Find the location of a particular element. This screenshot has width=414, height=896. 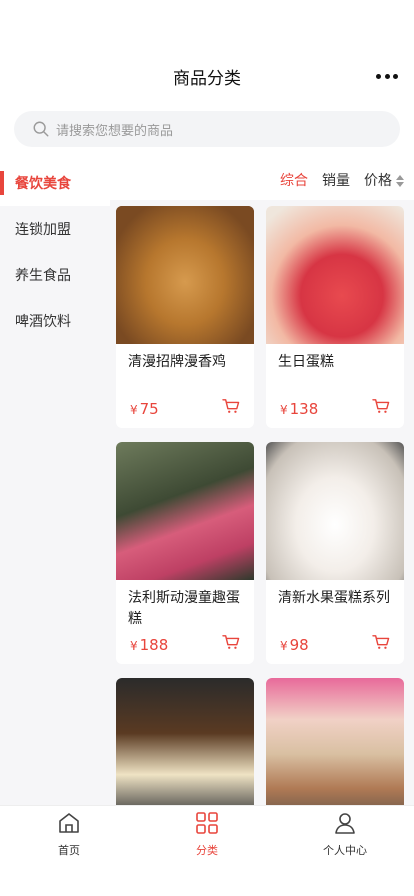

tab-profile-label: 个人中心 is located at coordinates (345, 850).